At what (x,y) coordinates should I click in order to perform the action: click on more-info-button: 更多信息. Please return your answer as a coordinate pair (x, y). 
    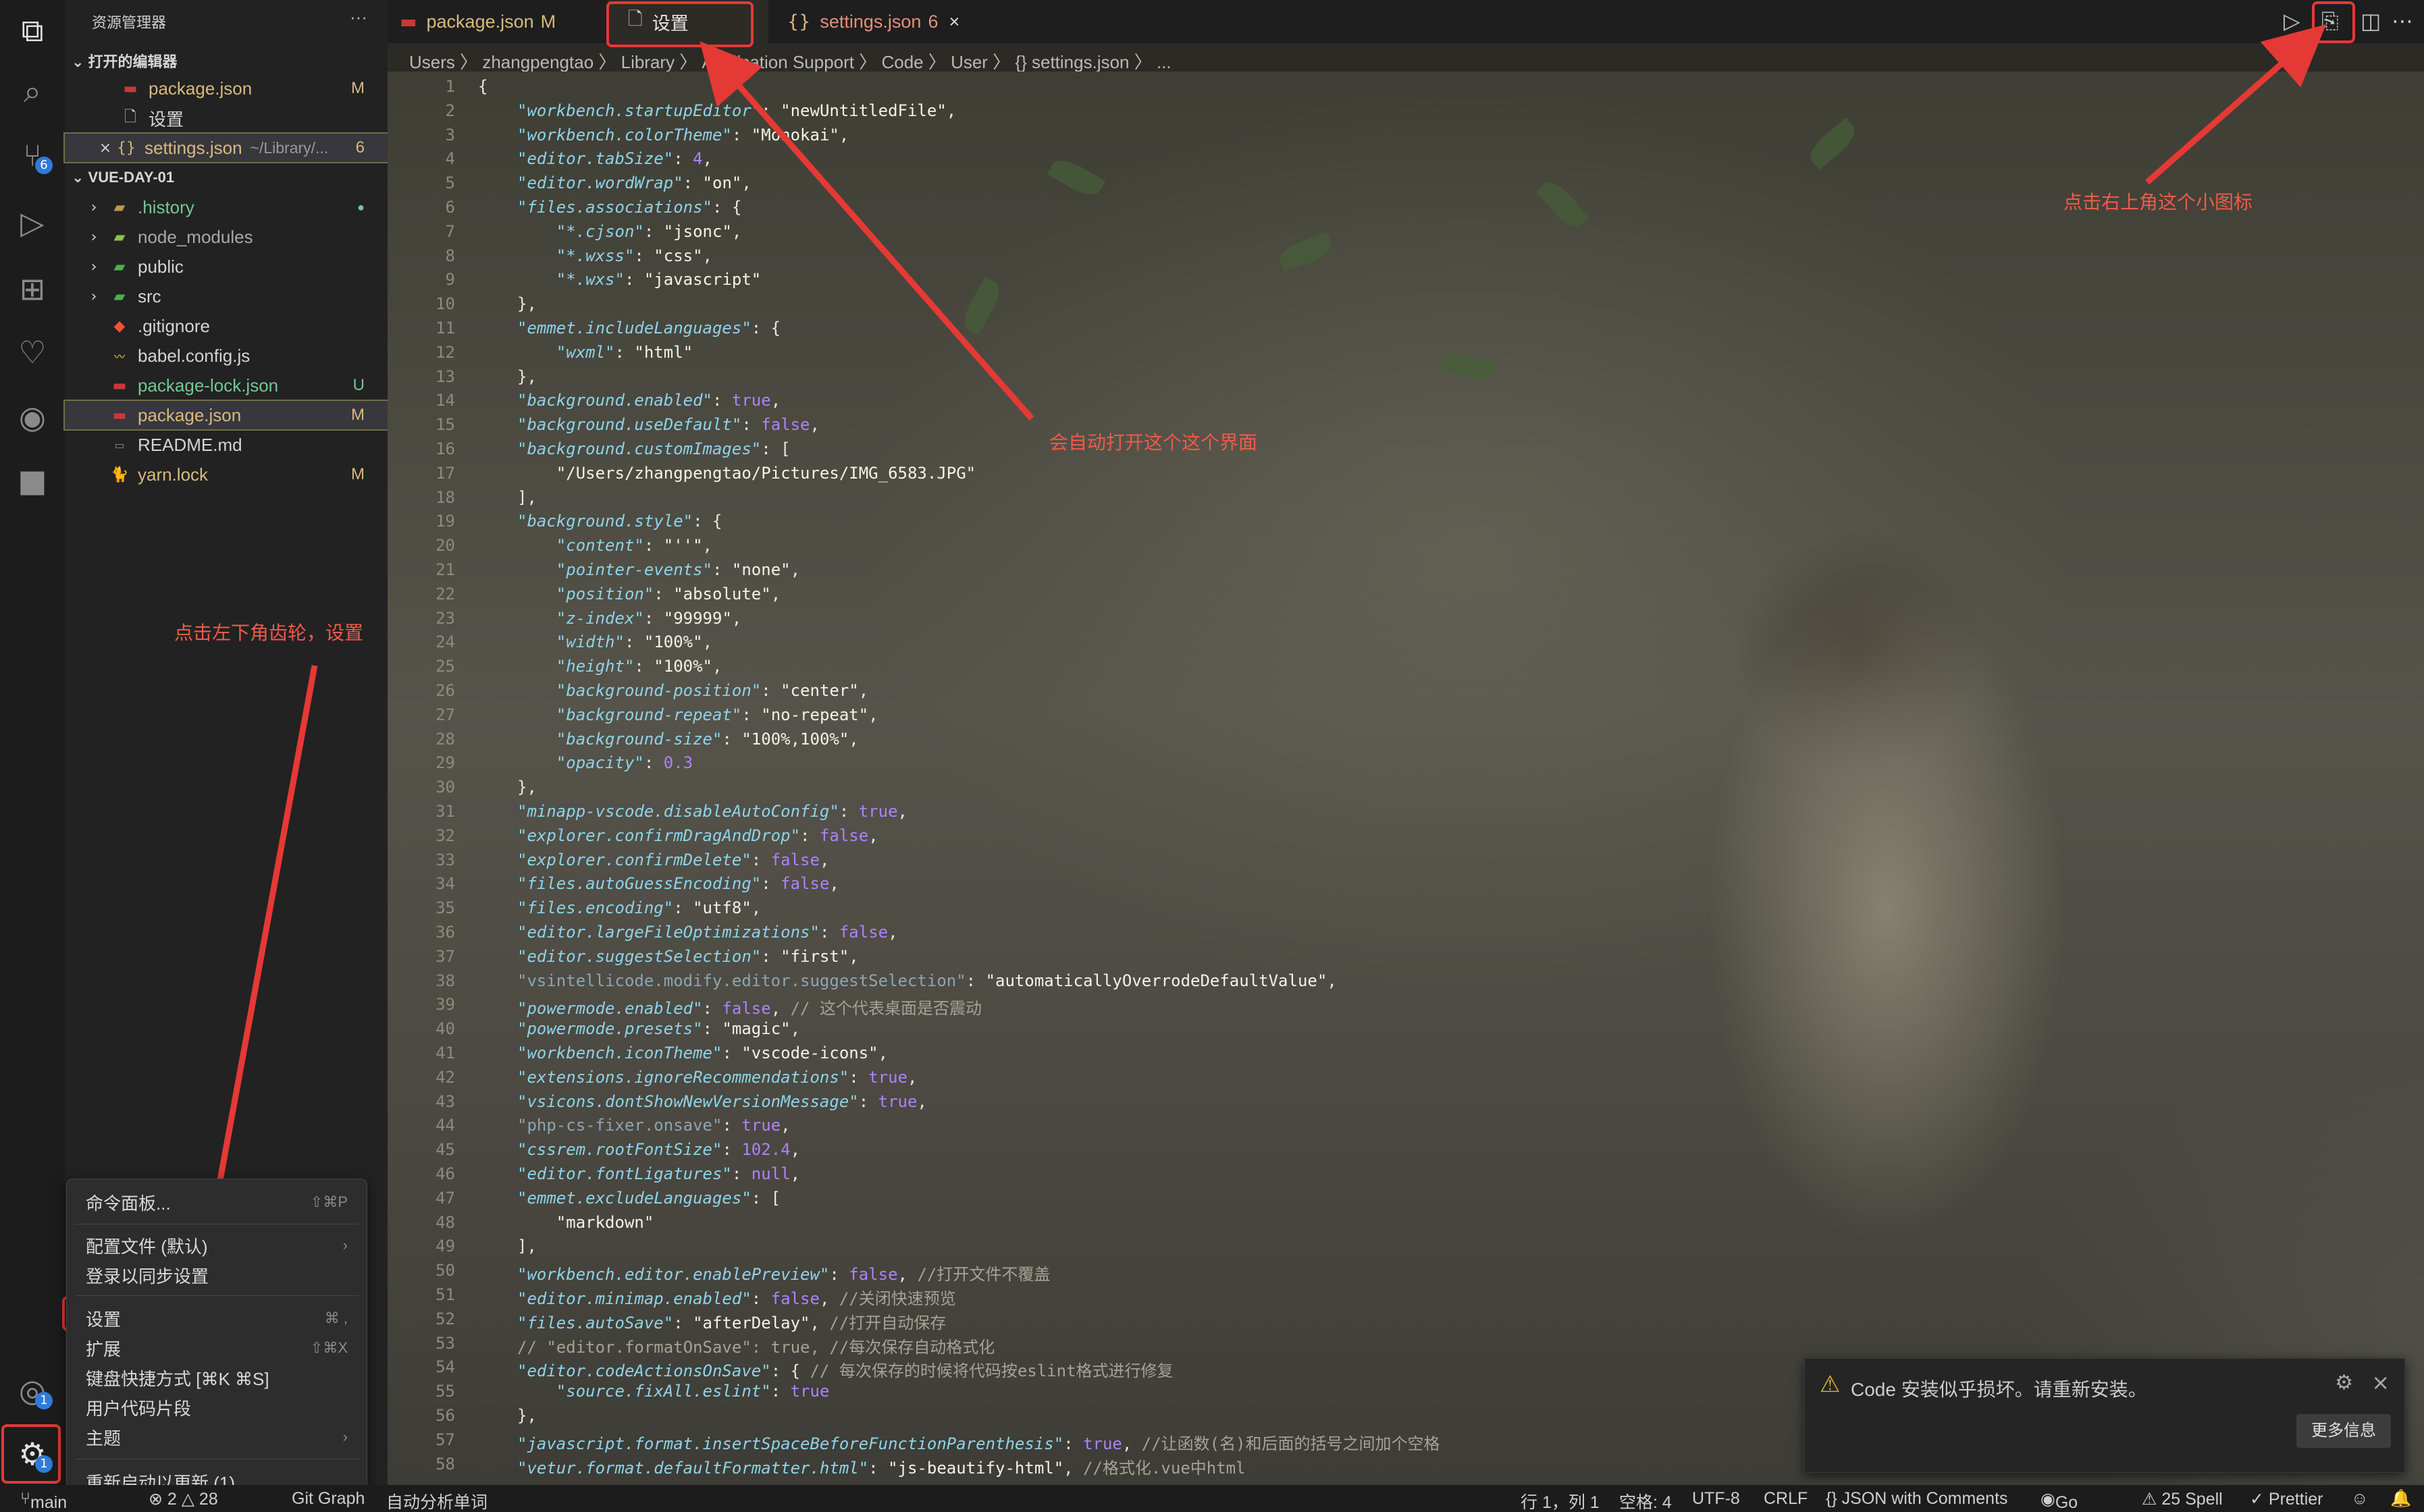
    Looking at the image, I should click on (2343, 1431).